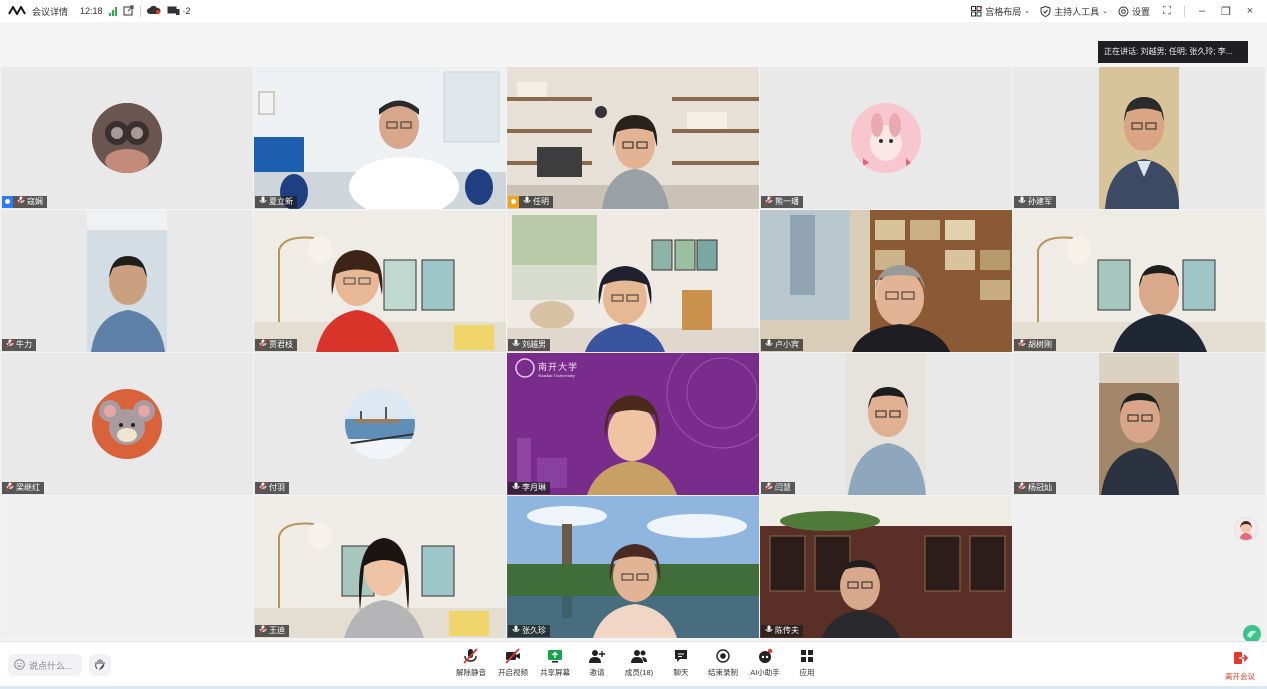  Describe the element at coordinates (277, 487) in the screenshot. I see `participant-name: 付羽` at that location.